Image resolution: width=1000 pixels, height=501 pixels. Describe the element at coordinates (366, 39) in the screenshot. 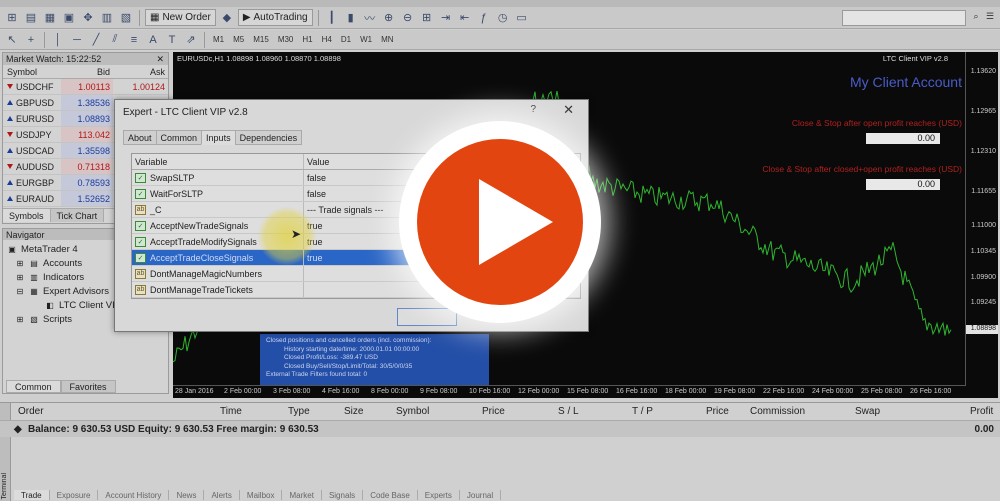

I see `timeframe-w1: W1` at that location.